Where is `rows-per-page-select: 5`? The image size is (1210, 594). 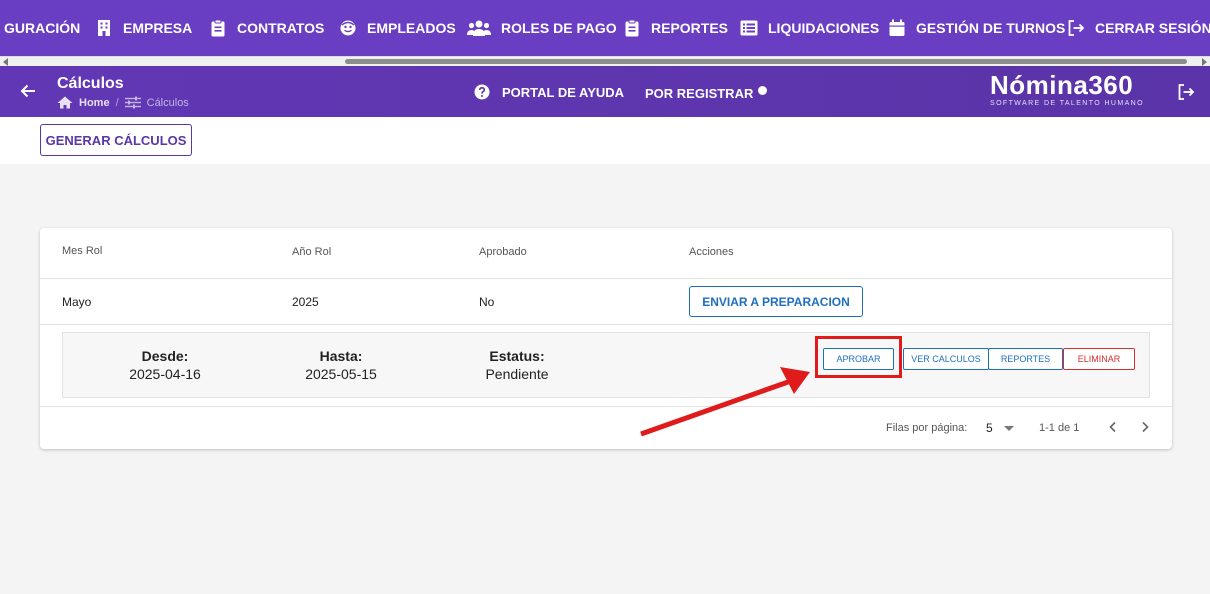 rows-per-page-select: 5 is located at coordinates (1000, 428).